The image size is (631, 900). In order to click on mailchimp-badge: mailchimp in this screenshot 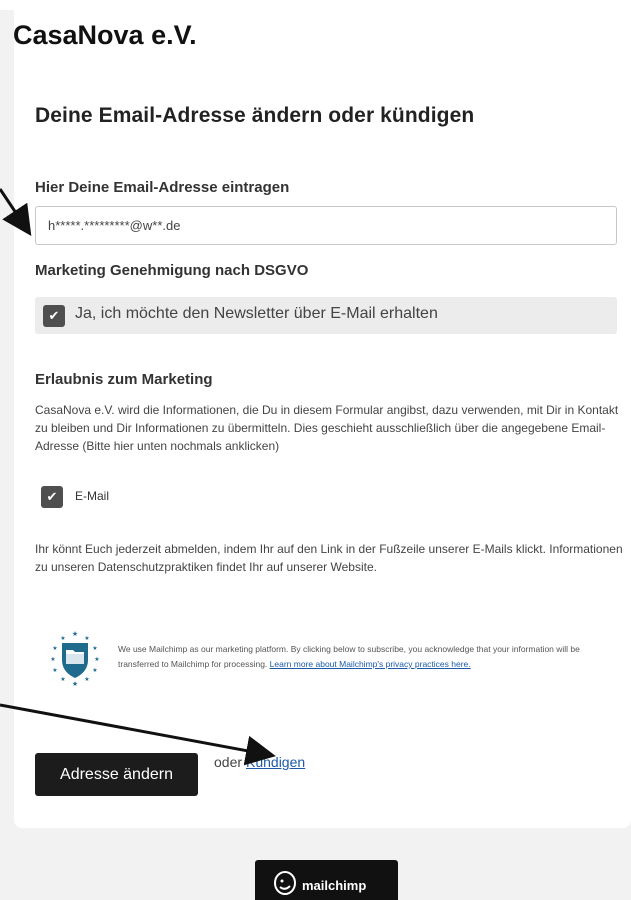, I will do `click(326, 880)`.